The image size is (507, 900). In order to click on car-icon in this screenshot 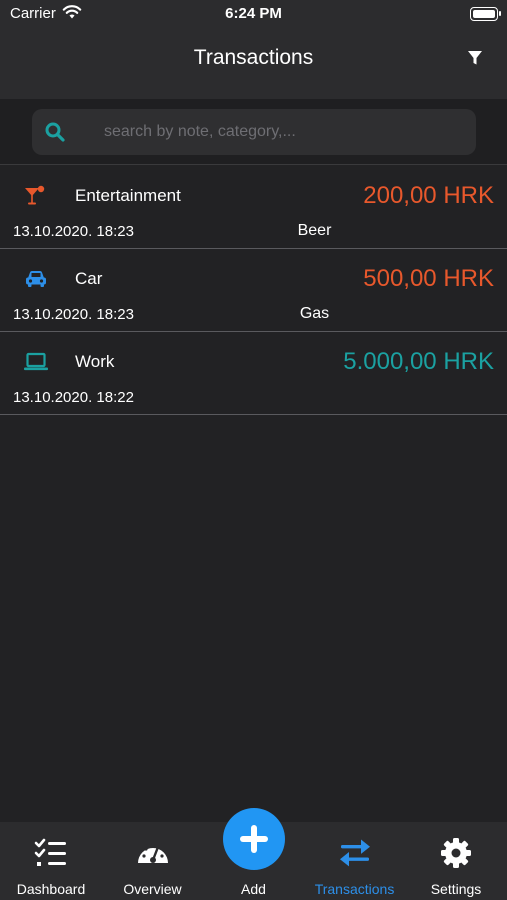, I will do `click(36, 279)`.